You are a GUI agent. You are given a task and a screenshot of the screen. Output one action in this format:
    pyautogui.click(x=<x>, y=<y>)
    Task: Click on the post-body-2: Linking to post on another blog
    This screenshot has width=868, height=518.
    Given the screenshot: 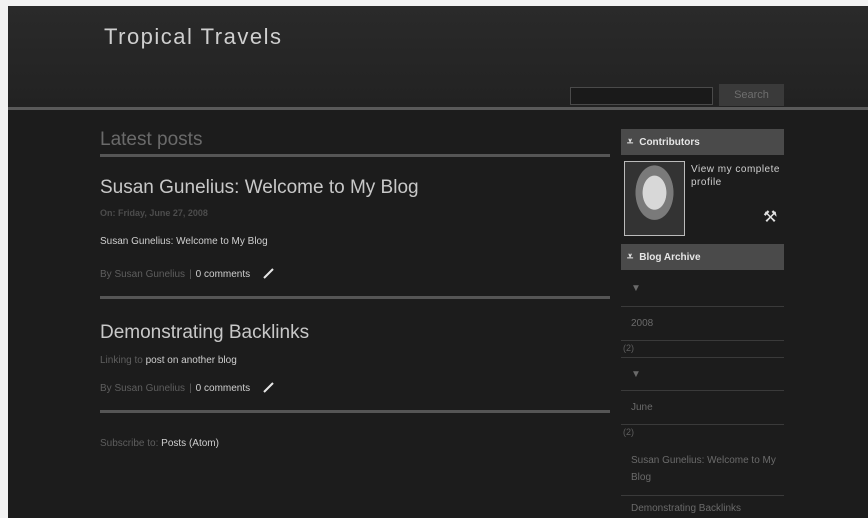 What is the action you would take?
    pyautogui.click(x=168, y=360)
    